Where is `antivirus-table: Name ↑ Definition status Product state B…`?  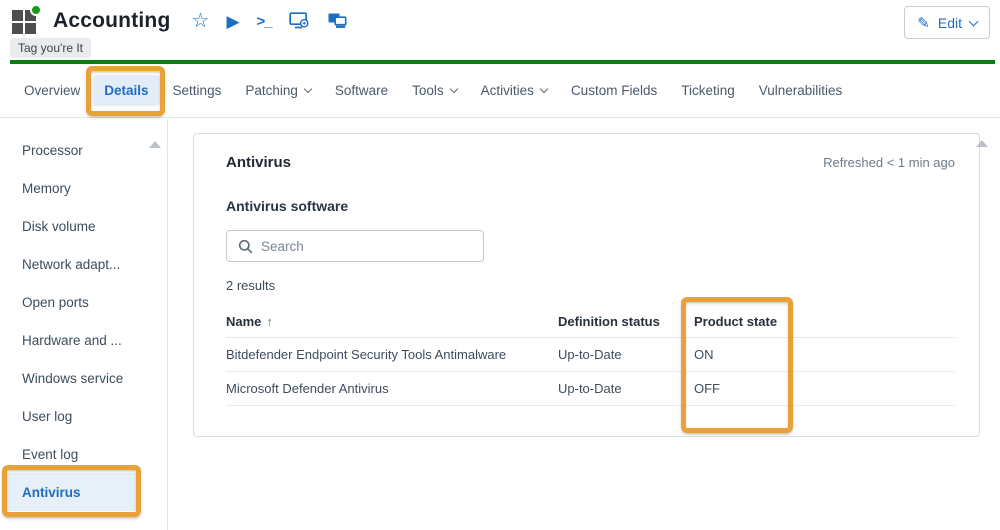
antivirus-table: Name ↑ Definition status Product state B… is located at coordinates (590, 355).